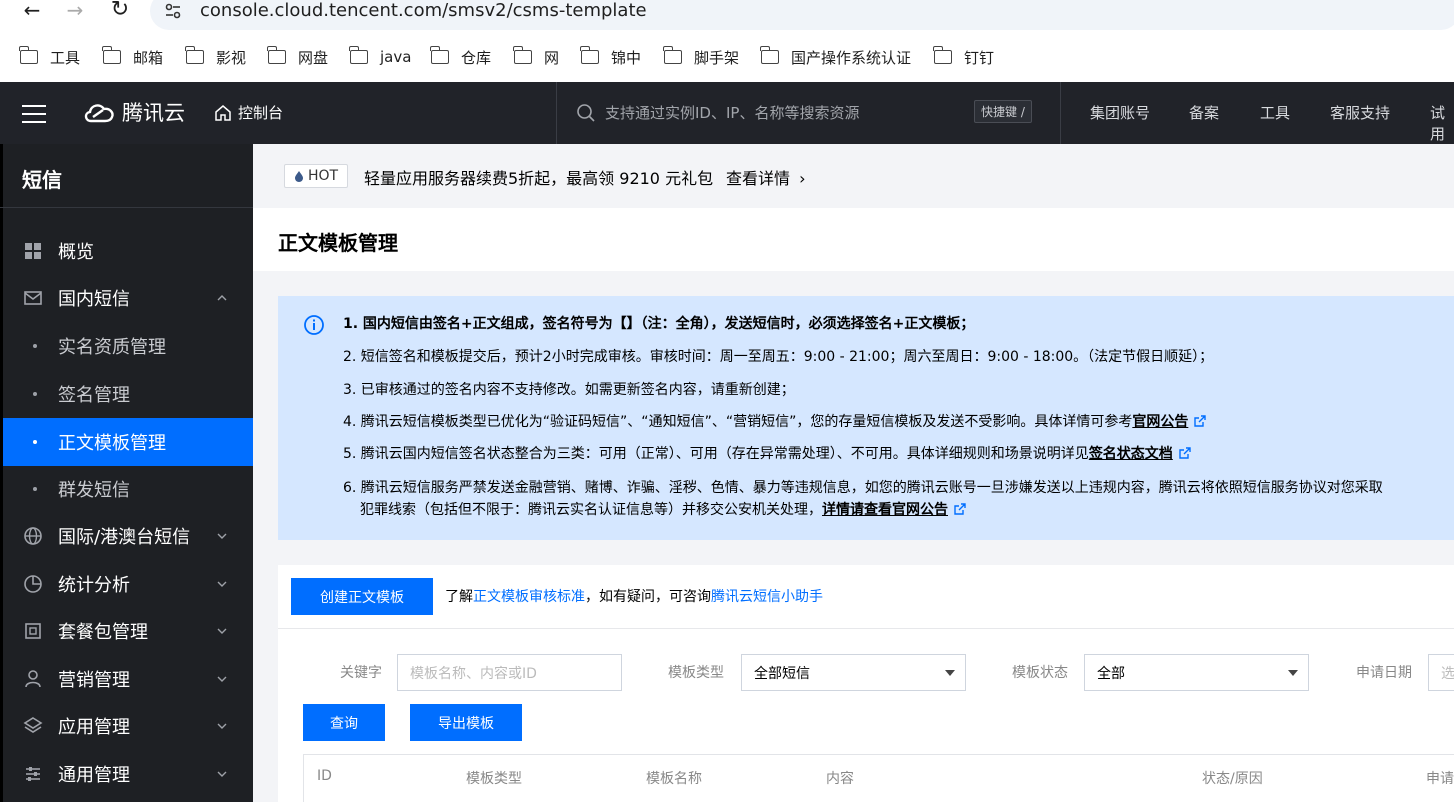  Describe the element at coordinates (248, 112) in the screenshot. I see `console-link: 控制台` at that location.